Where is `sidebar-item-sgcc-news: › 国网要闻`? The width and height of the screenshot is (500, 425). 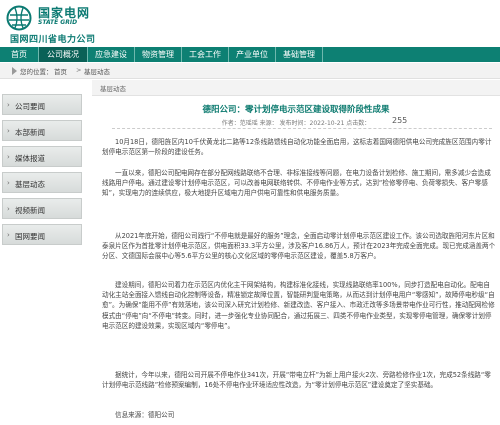 sidebar-item-sgcc-news: › 国网要闻 is located at coordinates (42, 234).